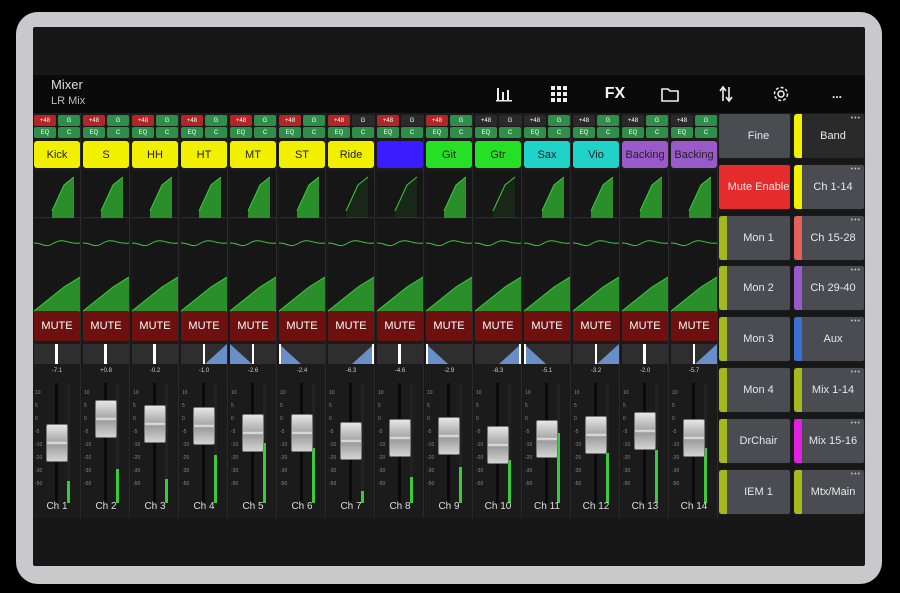 The image size is (900, 593). What do you see at coordinates (615, 94) in the screenshot?
I see `fx-icon: FX` at bounding box center [615, 94].